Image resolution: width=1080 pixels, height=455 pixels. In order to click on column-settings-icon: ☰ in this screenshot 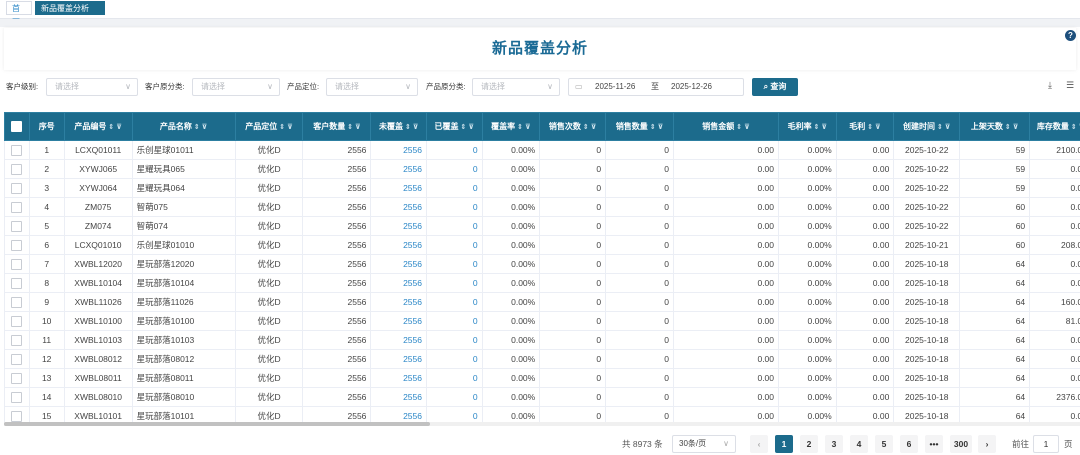, I will do `click(1070, 85)`.